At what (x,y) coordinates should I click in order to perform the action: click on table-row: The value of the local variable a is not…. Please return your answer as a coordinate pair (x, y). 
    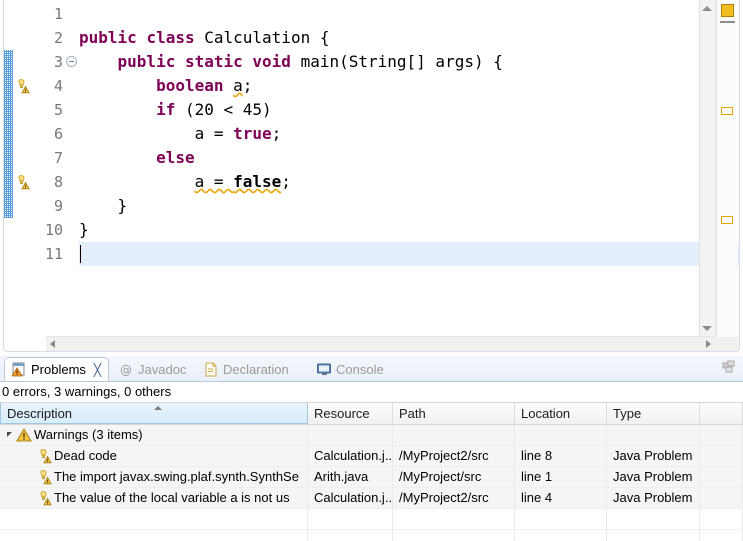
    Looking at the image, I should click on (371, 498).